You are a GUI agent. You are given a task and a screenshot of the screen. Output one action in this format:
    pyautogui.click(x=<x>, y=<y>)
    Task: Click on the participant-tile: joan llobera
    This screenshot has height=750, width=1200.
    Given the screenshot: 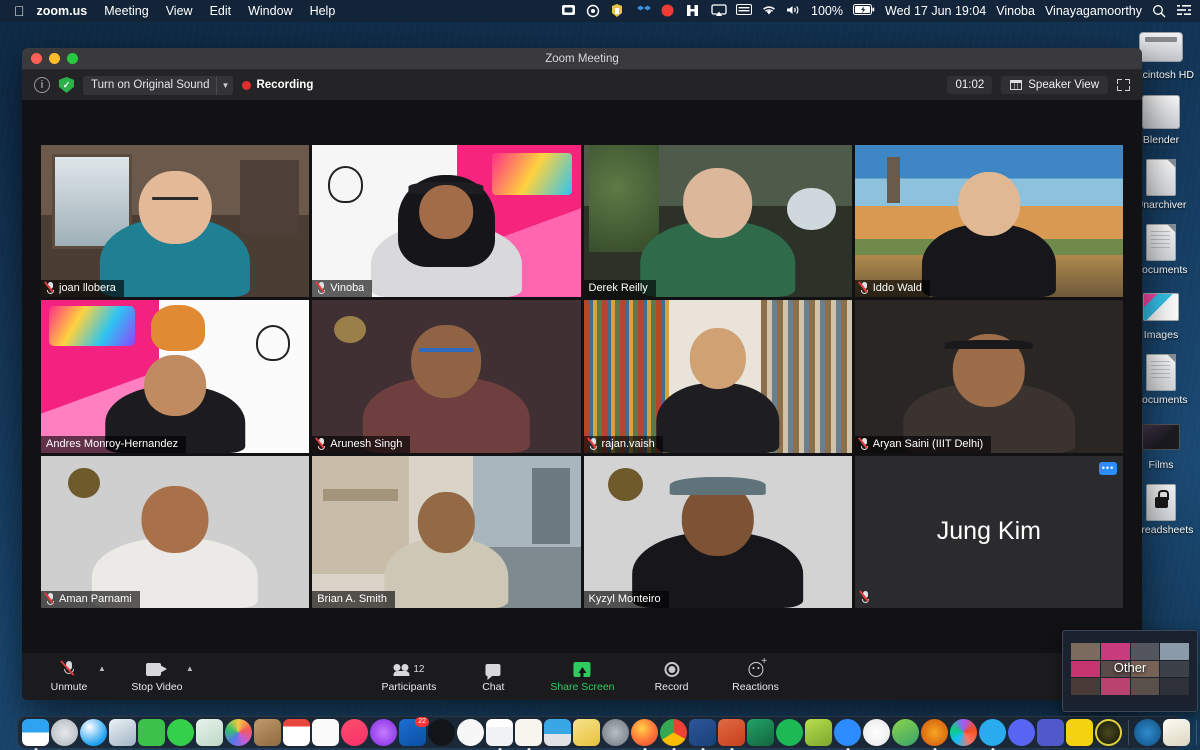 What is the action you would take?
    pyautogui.click(x=175, y=221)
    